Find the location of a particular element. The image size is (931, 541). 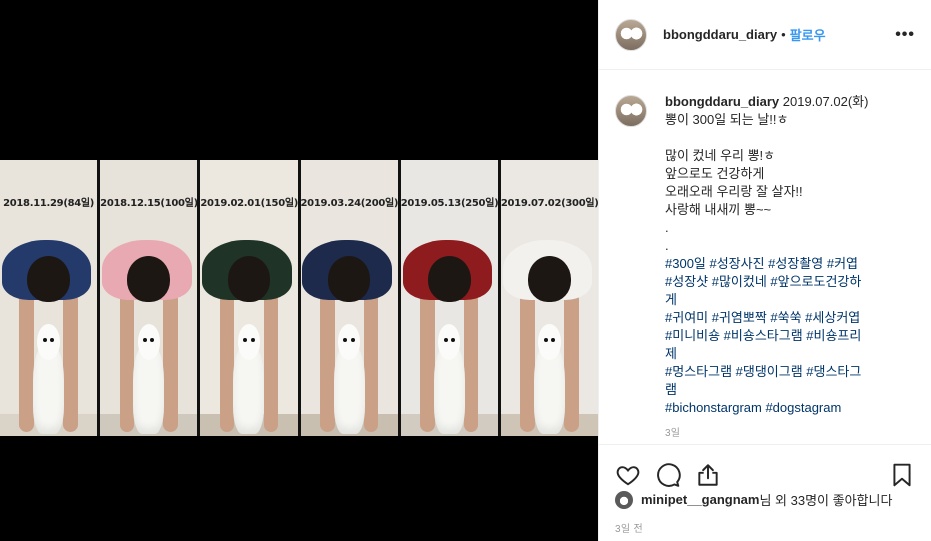

collage-photo: 2019.02.01(150일) is located at coordinates (249, 298).